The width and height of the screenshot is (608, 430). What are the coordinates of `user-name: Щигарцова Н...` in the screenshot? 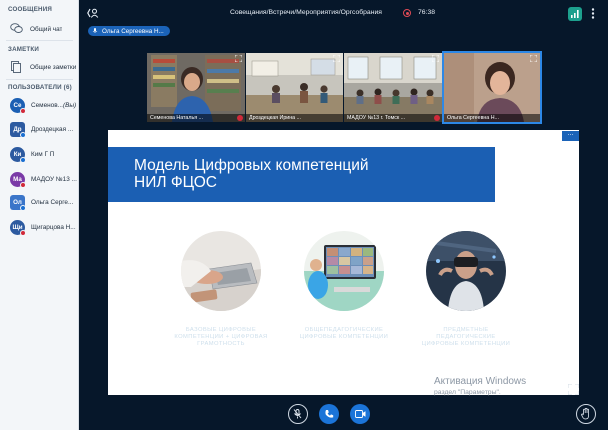 It's located at (53, 227).